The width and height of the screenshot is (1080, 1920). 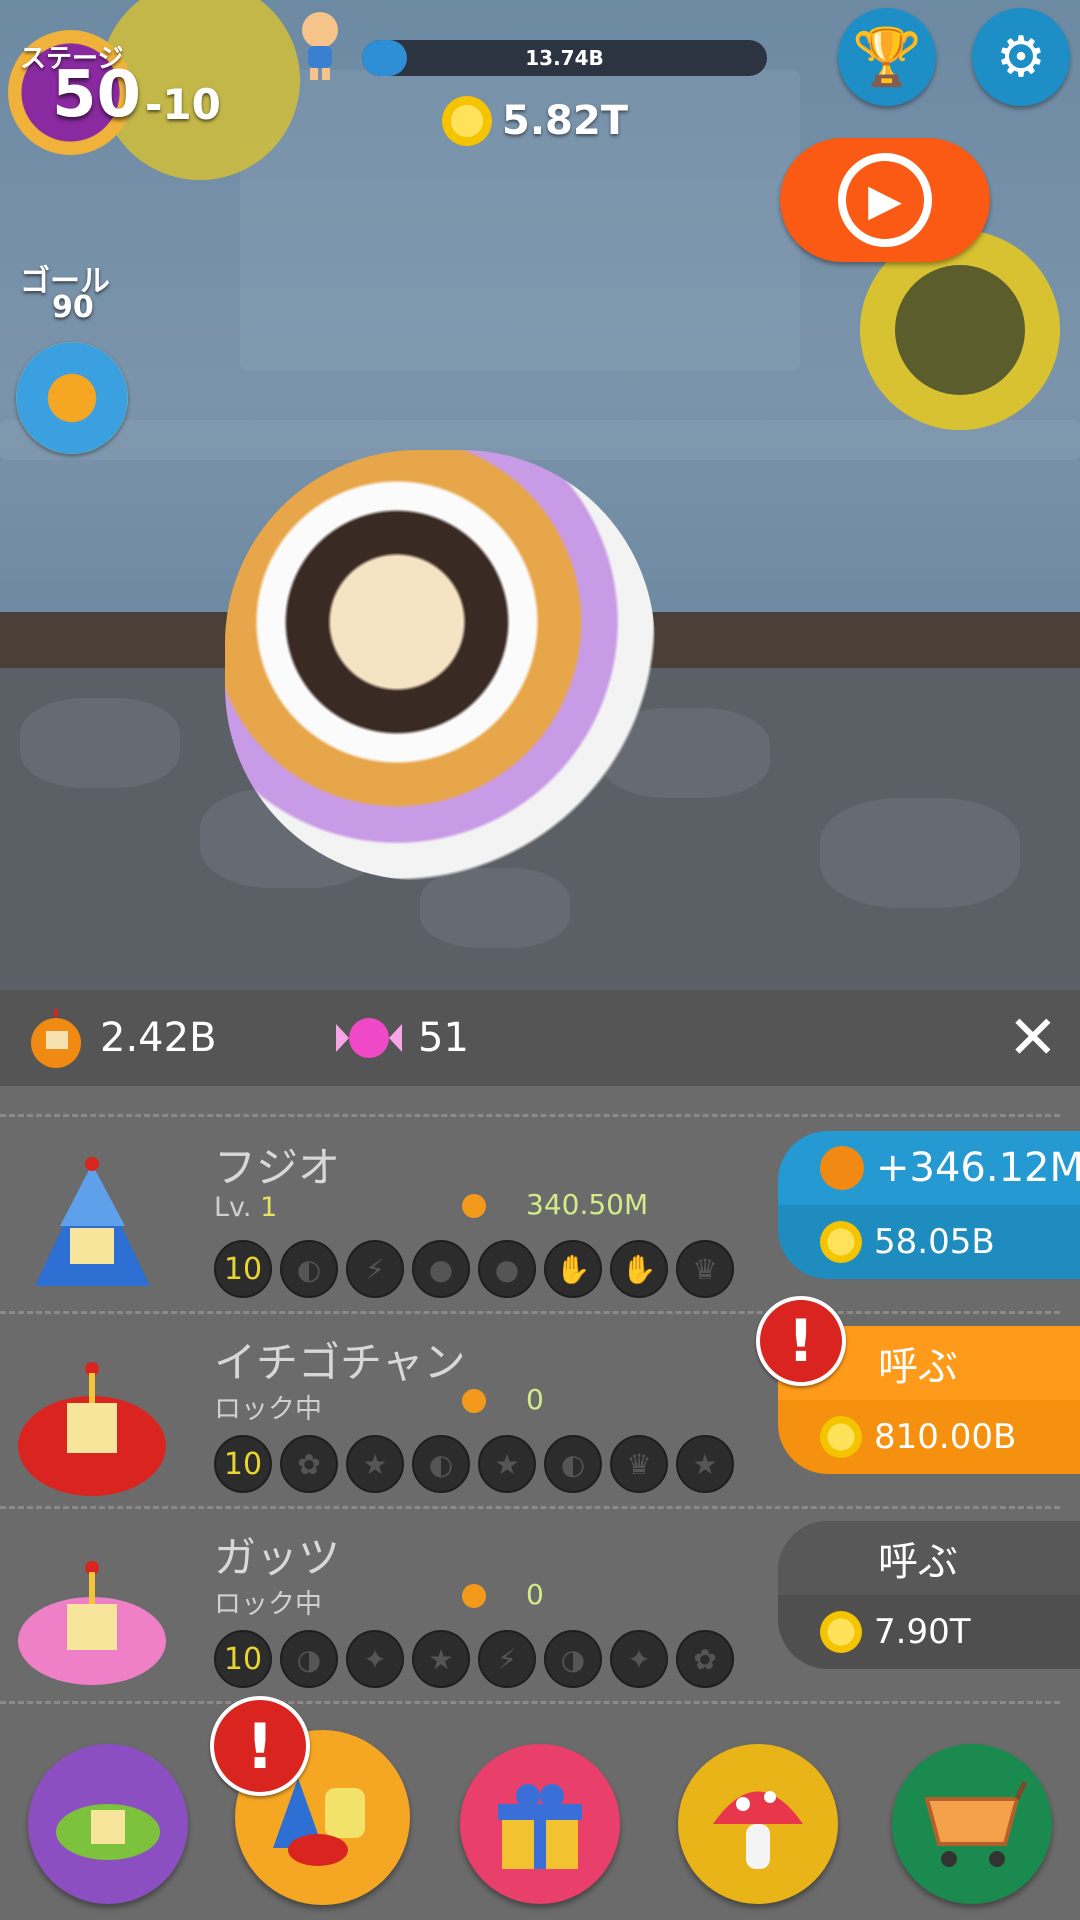 I want to click on gift-icon, so click(x=540, y=1826).